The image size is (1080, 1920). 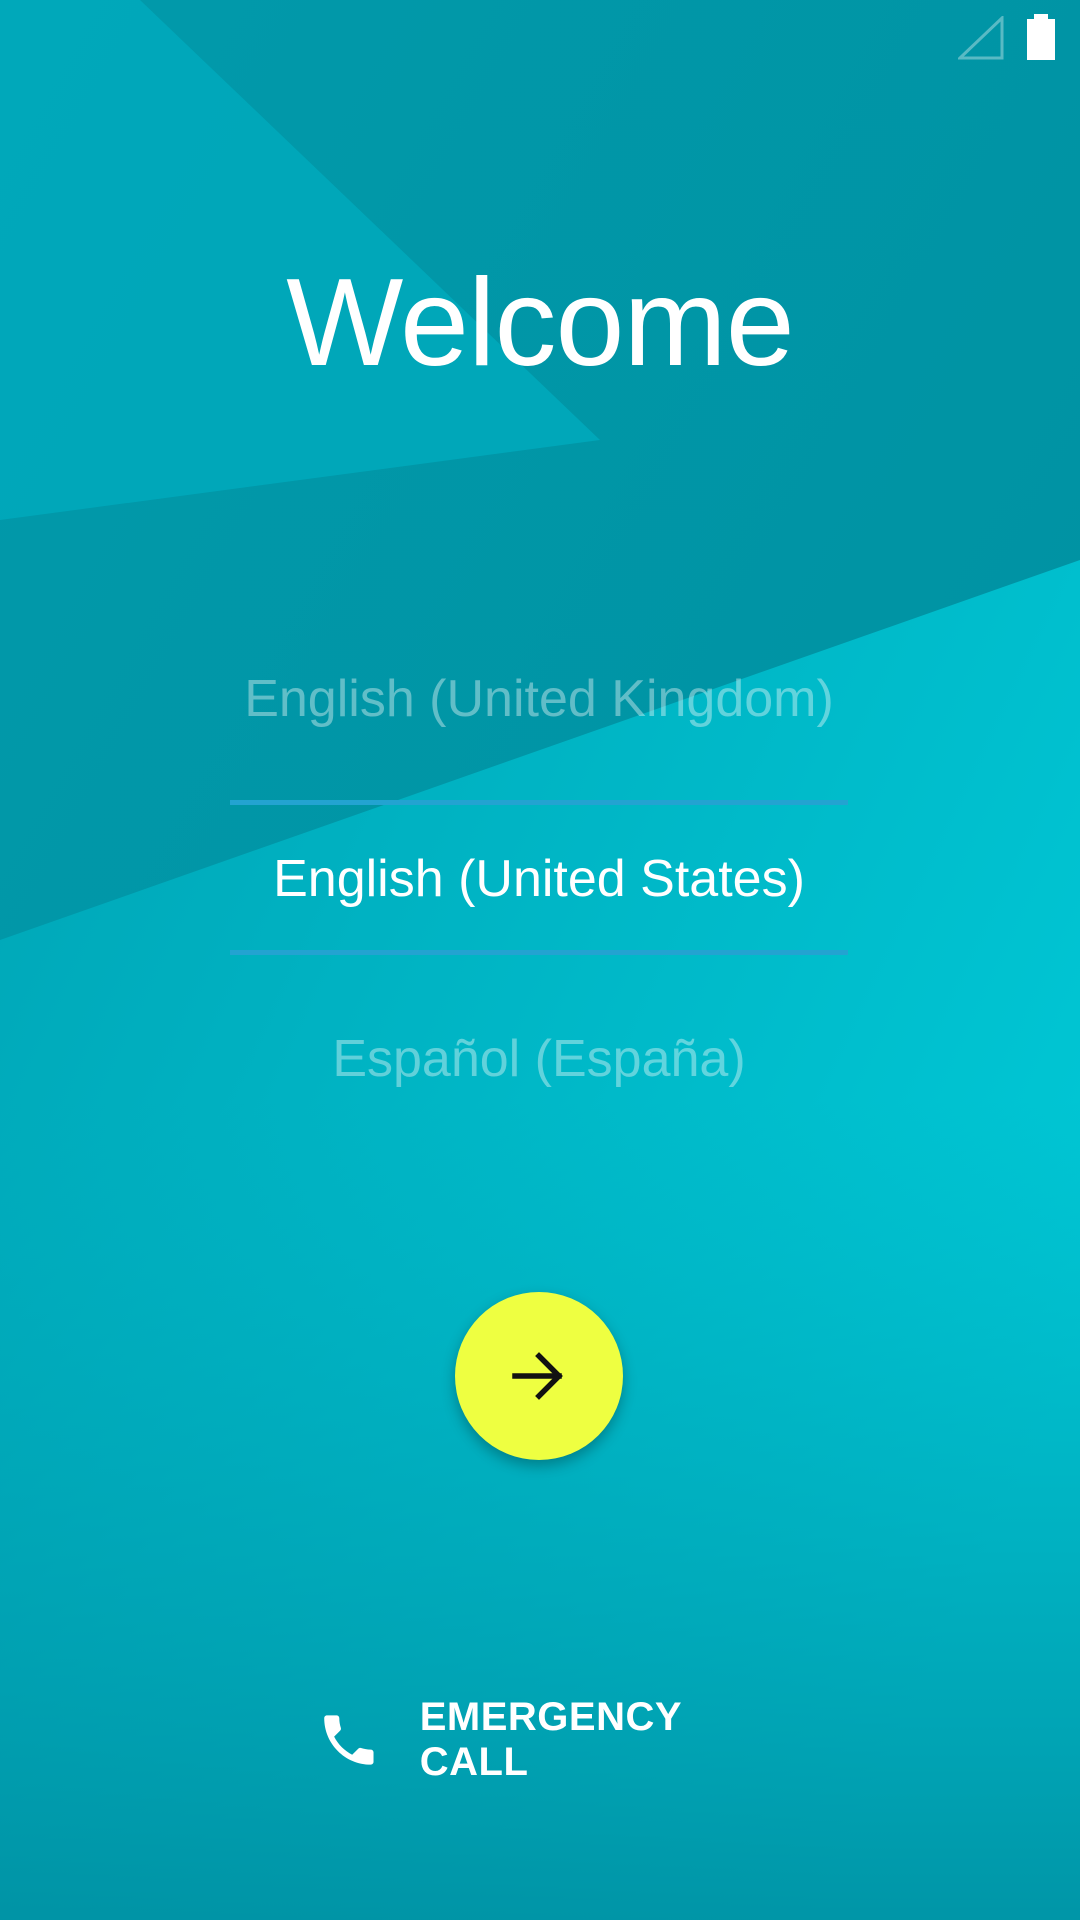 What do you see at coordinates (539, 952) in the screenshot?
I see `picker-divider-bottom` at bounding box center [539, 952].